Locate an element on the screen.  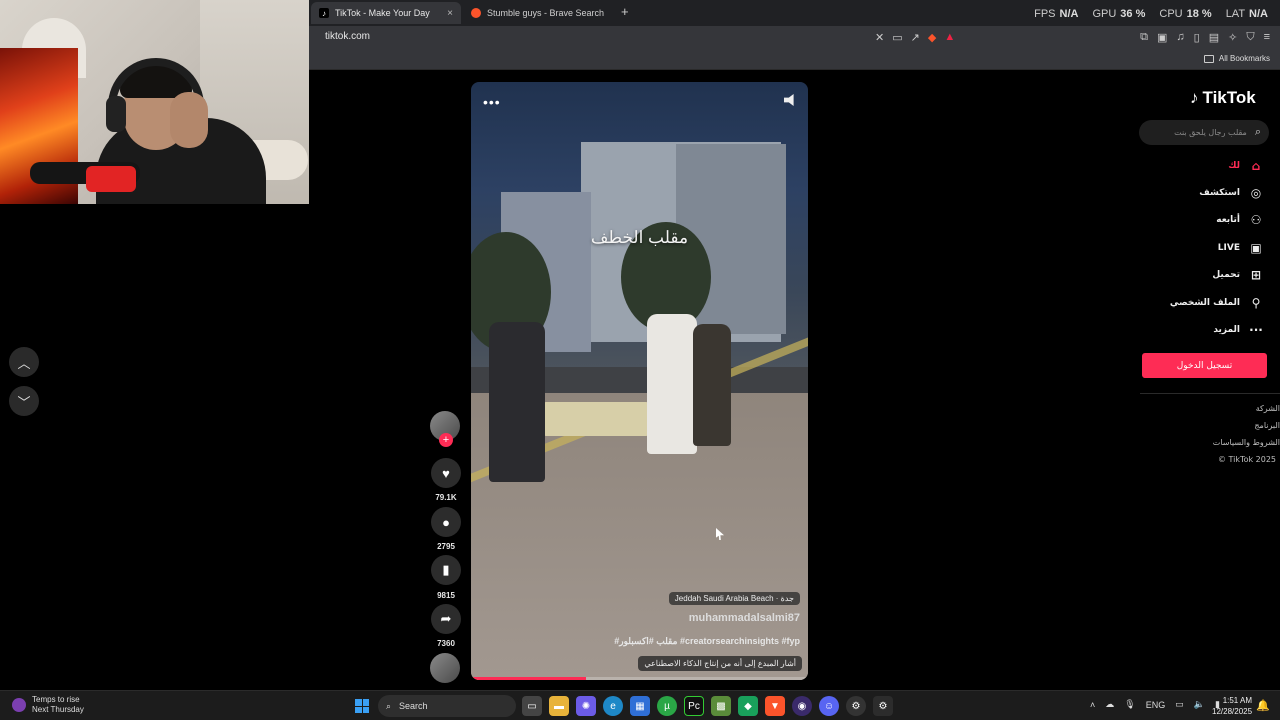
start-button is located at coordinates (362, 706).